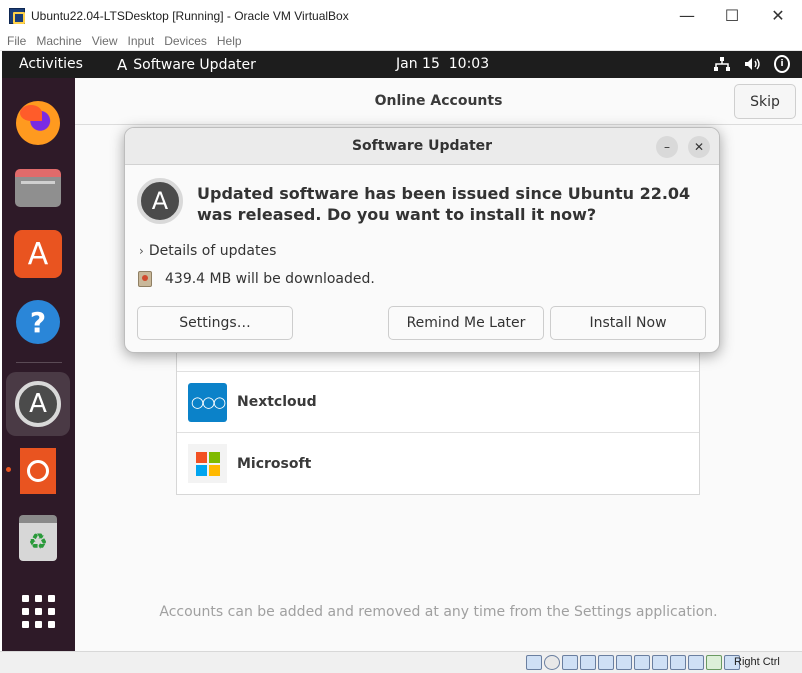  What do you see at coordinates (274, 463) in the screenshot?
I see `provider-label: Microsoft` at bounding box center [274, 463].